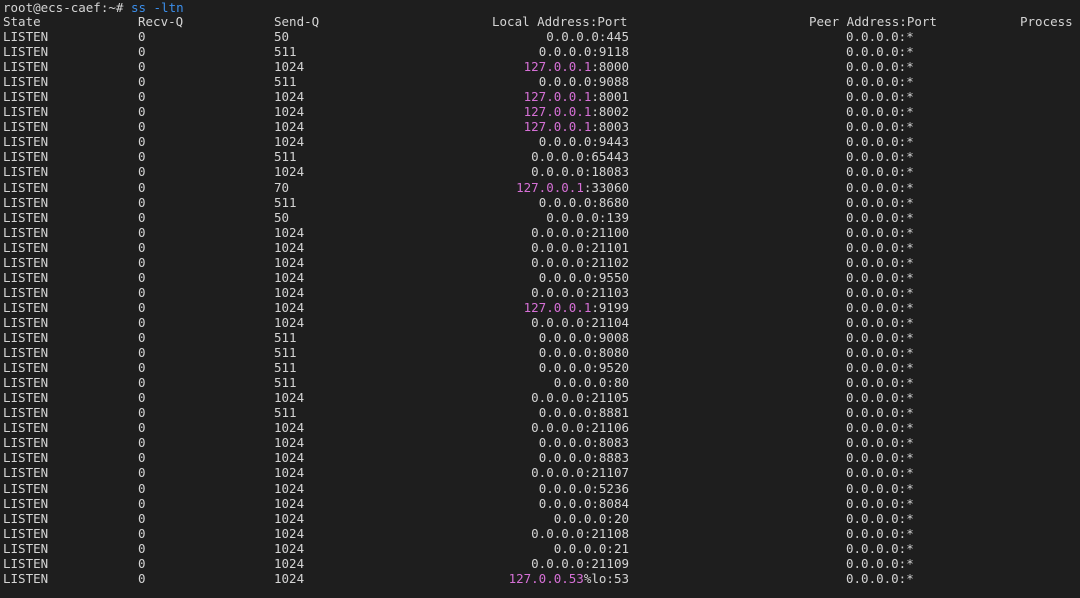 The width and height of the screenshot is (1080, 598). Describe the element at coordinates (584, 457) in the screenshot. I see `local-address-cell: 0.0.0.0:8883` at that location.